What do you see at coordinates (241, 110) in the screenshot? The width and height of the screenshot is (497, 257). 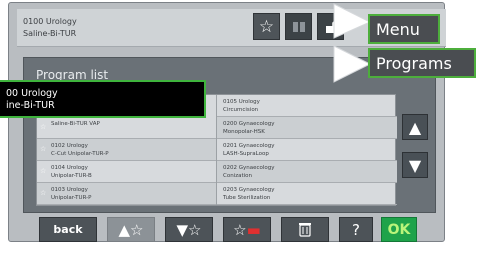 I see `list-item-name: Circumcision` at bounding box center [241, 110].